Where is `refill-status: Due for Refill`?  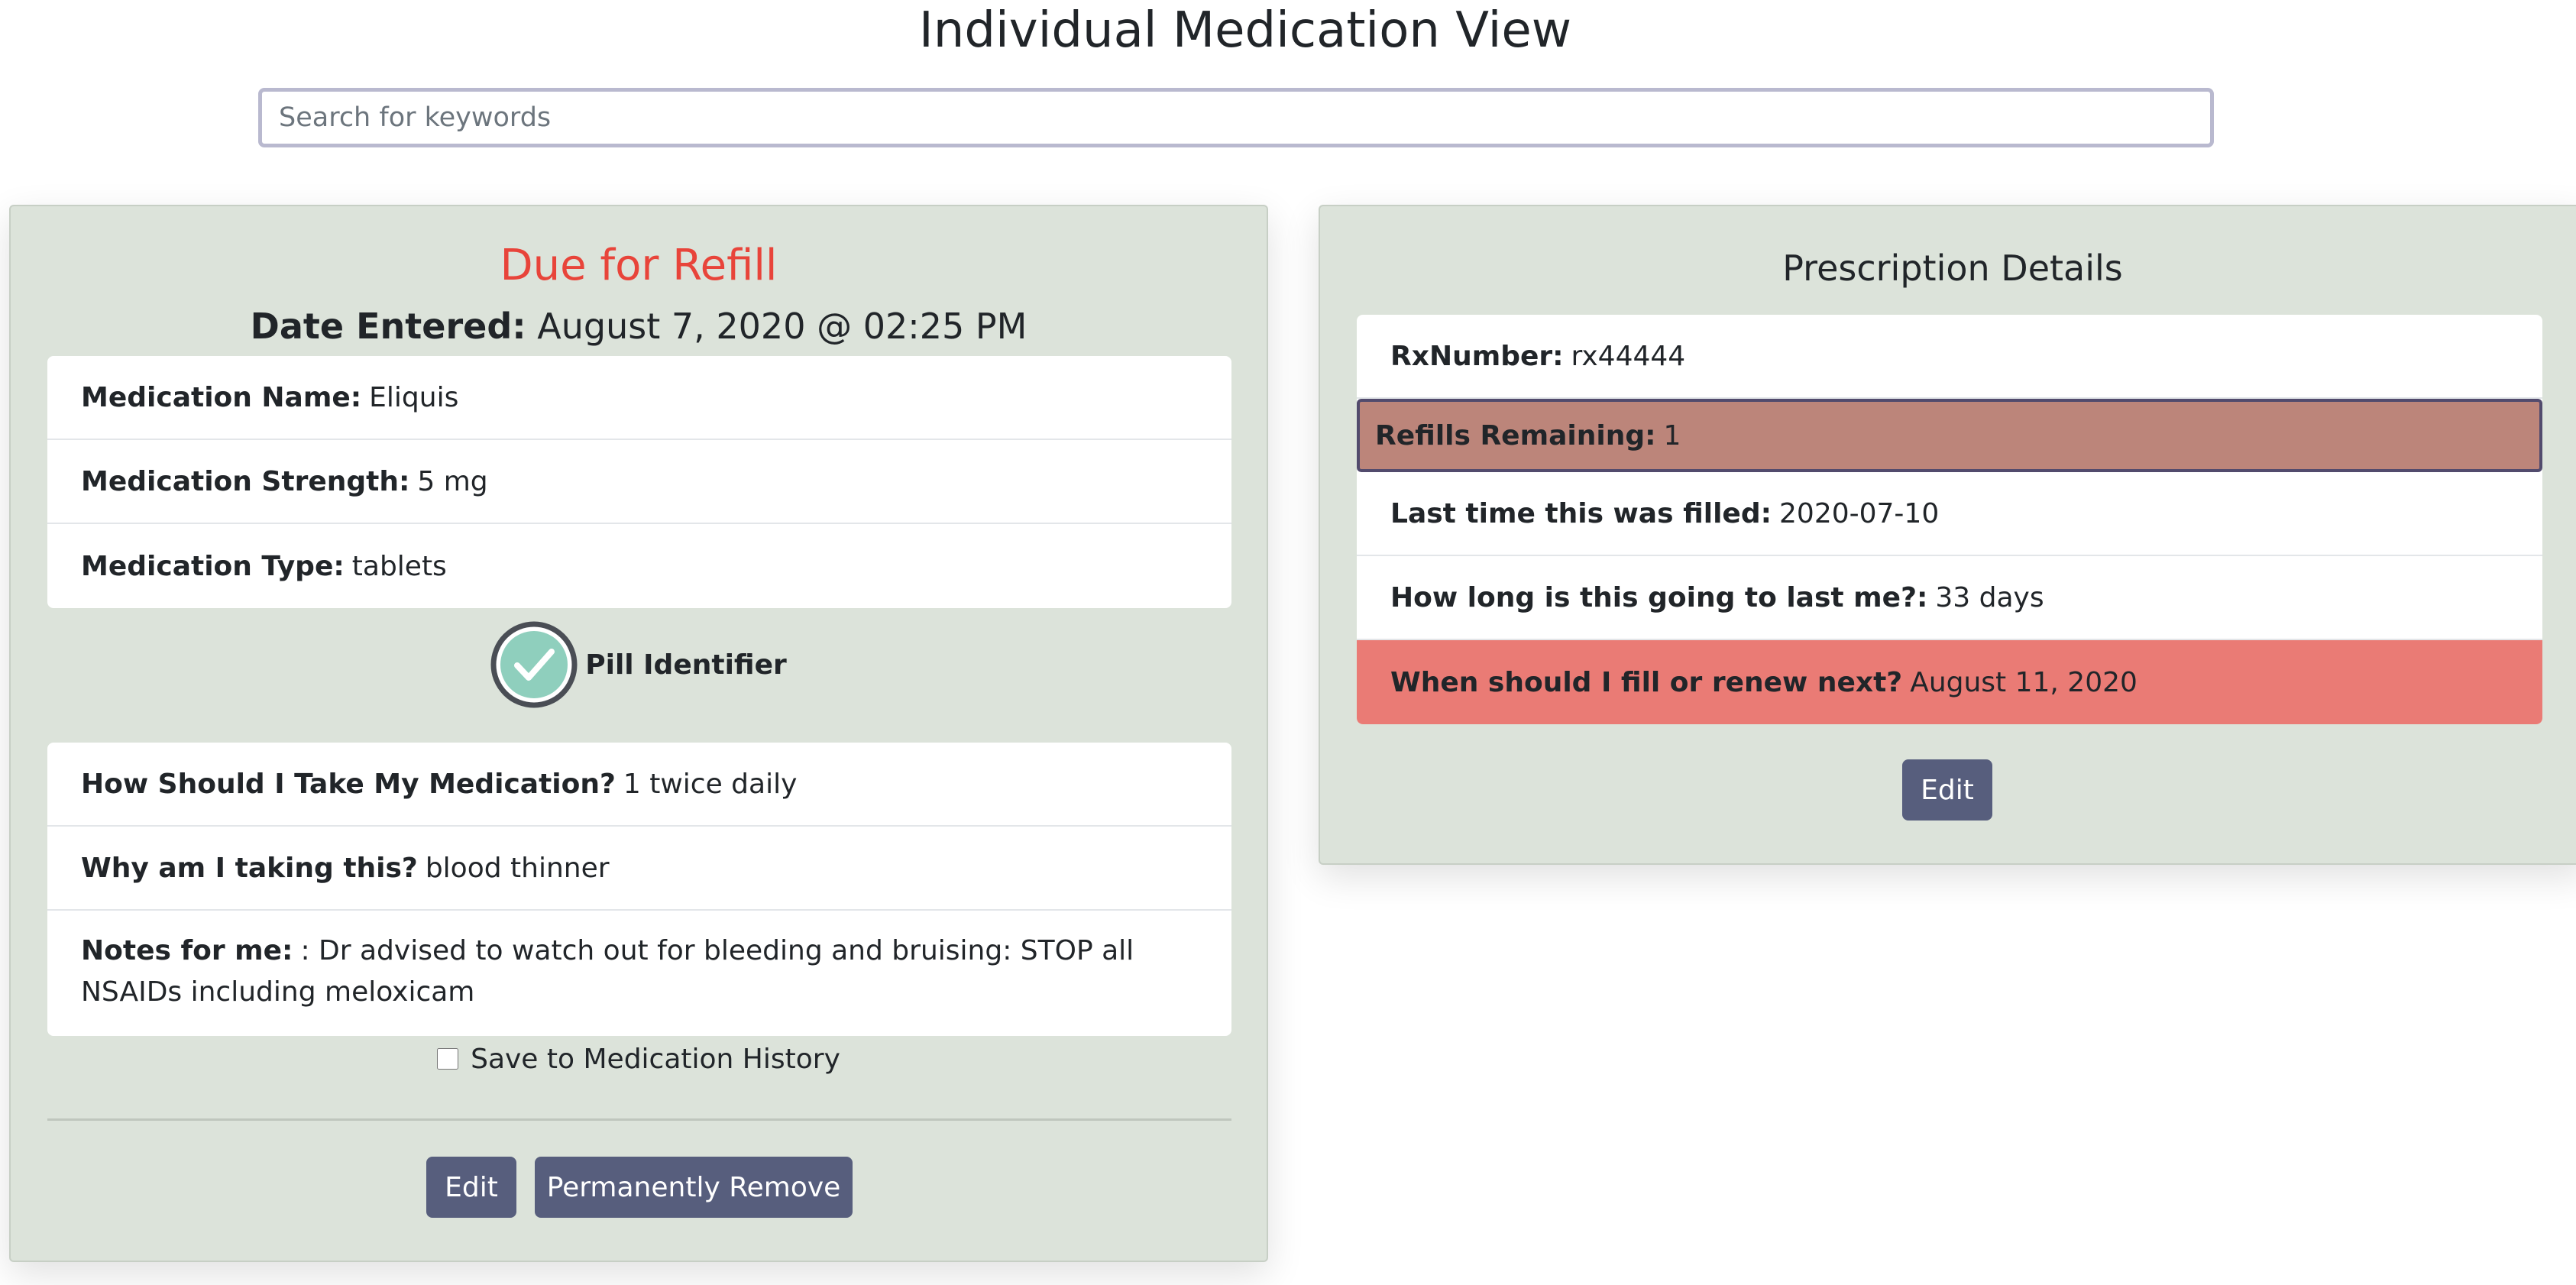
refill-status: Due for Refill is located at coordinates (639, 265).